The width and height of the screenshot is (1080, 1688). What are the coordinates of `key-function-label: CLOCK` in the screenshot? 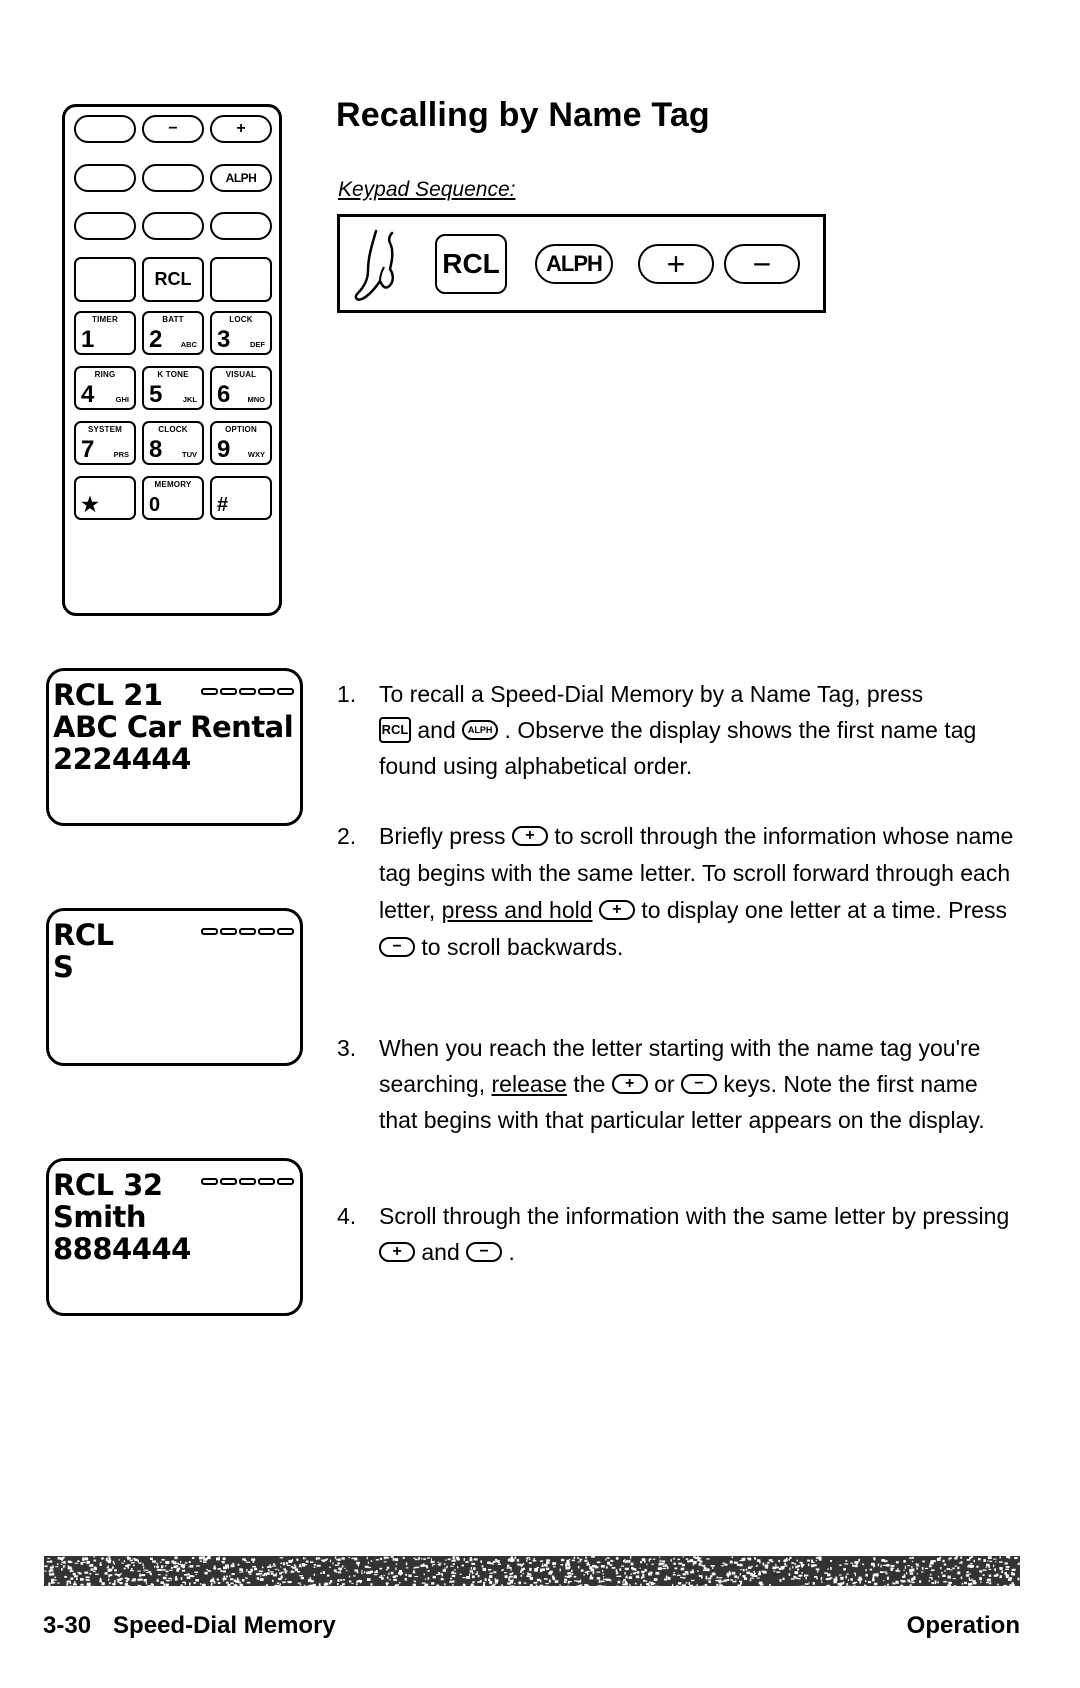 It's located at (173, 429).